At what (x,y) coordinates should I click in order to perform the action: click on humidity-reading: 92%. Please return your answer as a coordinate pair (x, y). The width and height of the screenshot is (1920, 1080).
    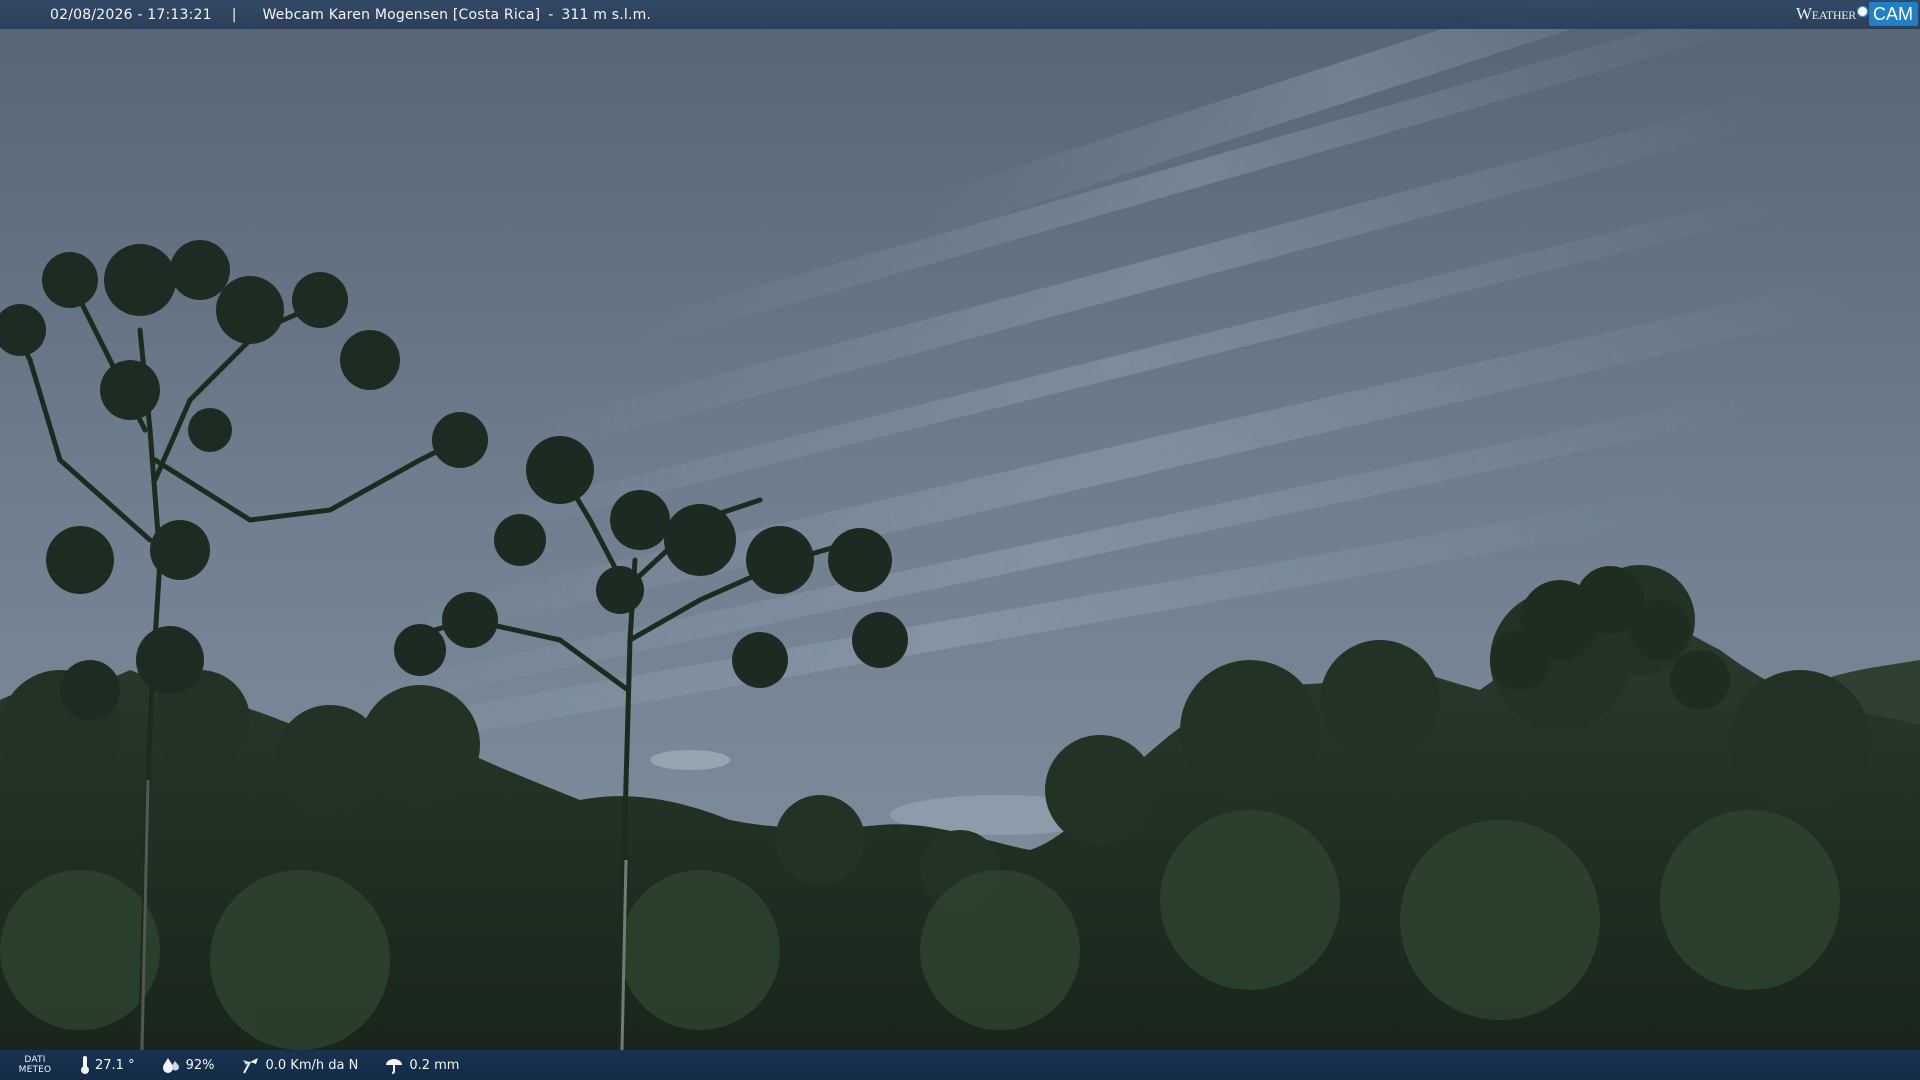
    Looking at the image, I should click on (188, 1065).